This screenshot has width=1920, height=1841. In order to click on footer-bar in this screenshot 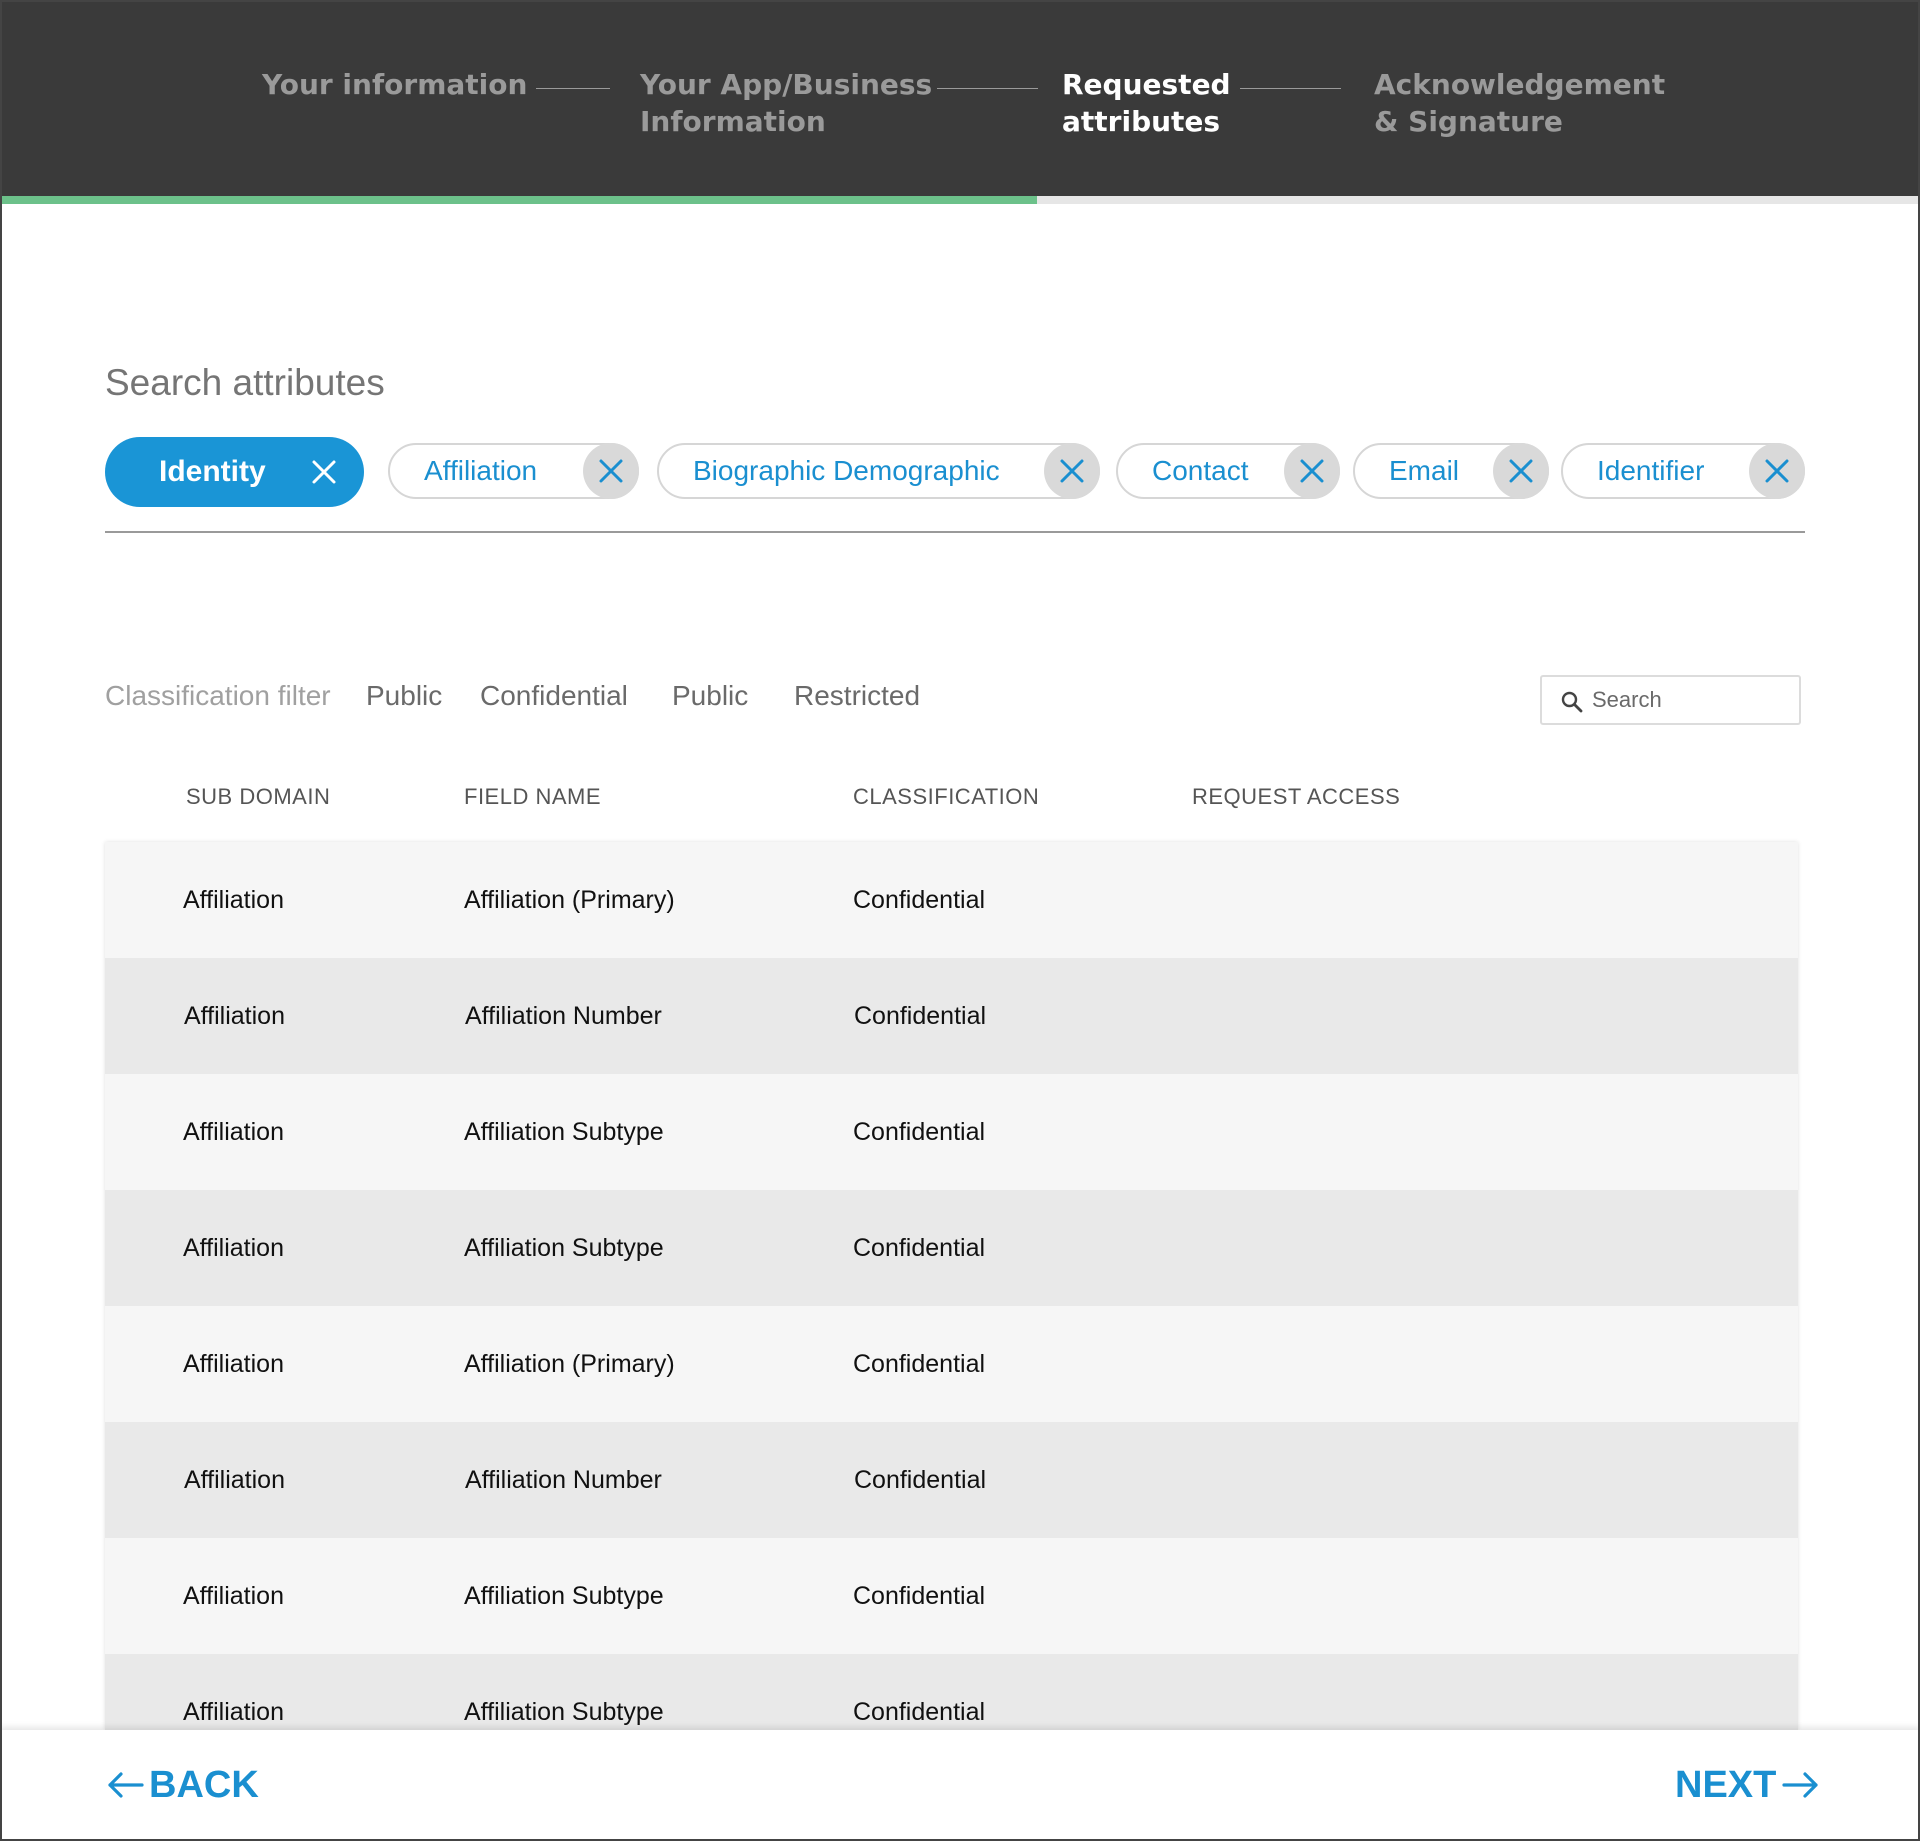, I will do `click(960, 1785)`.